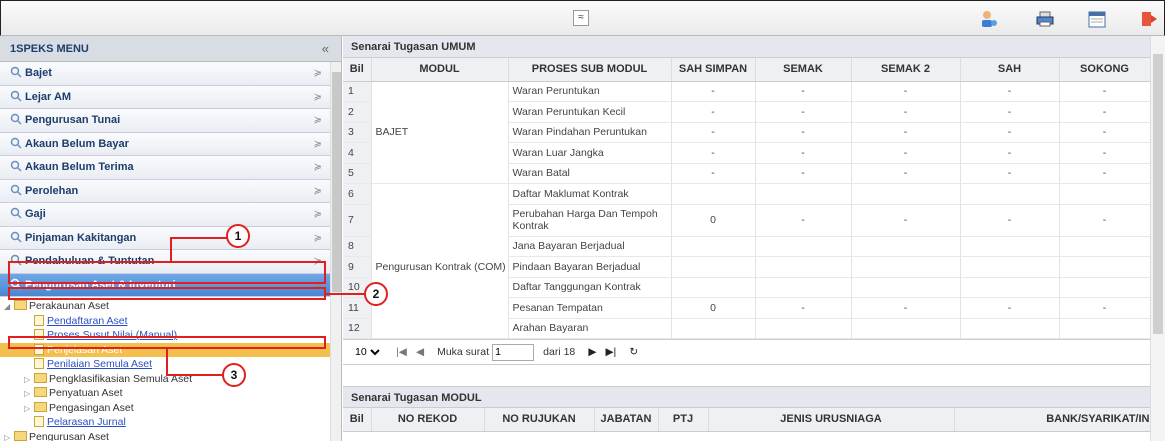 This screenshot has width=1165, height=441. I want to click on content-scroll-thumb, so click(1158, 194).